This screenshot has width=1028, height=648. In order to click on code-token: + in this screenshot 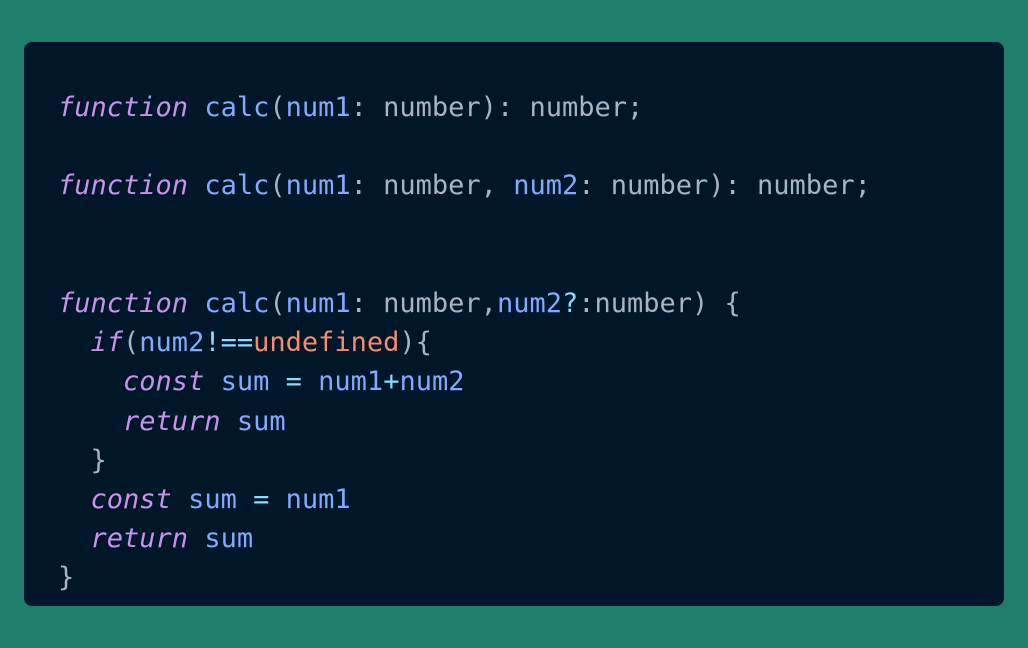, I will do `click(391, 382)`.